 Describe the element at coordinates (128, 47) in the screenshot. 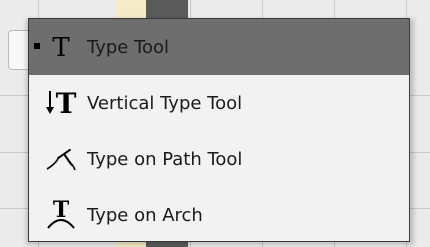

I see `menu-item-label: Type Tool` at that location.